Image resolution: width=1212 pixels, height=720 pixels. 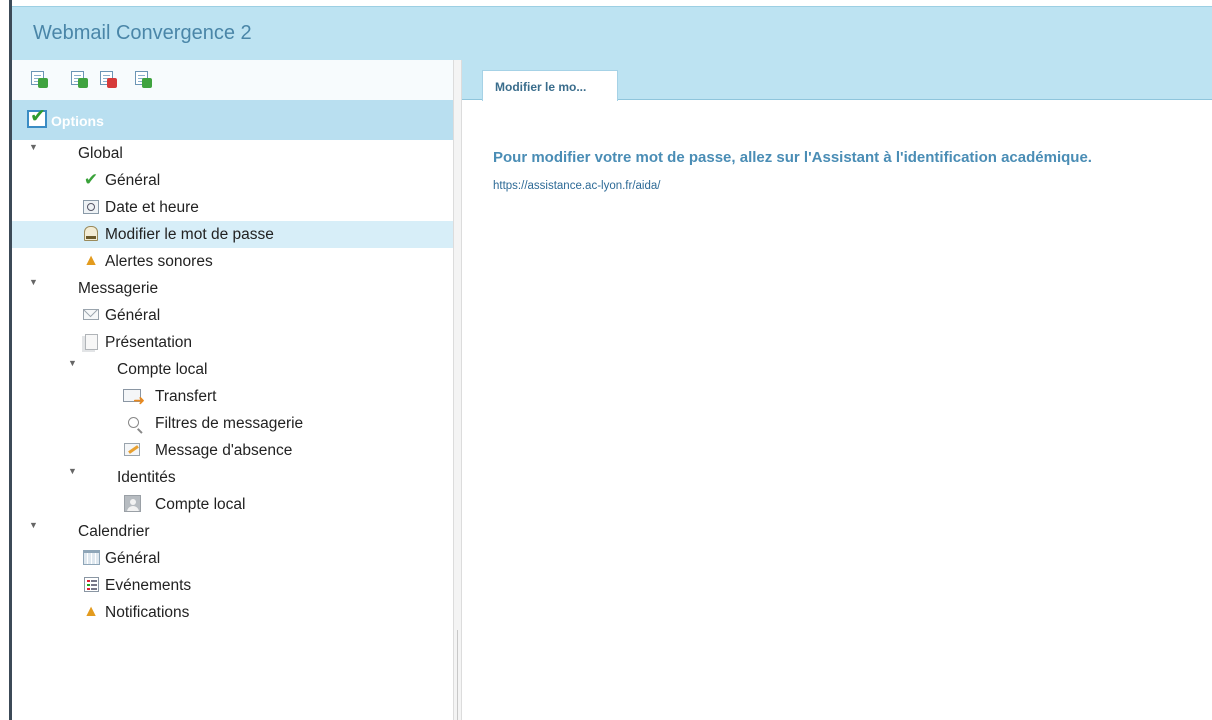 What do you see at coordinates (147, 612) in the screenshot?
I see `tree-item-label: Notifications` at bounding box center [147, 612].